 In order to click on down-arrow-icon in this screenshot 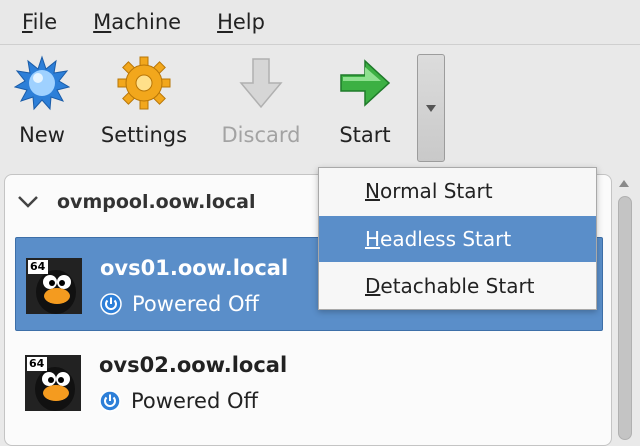, I will do `click(261, 83)`.